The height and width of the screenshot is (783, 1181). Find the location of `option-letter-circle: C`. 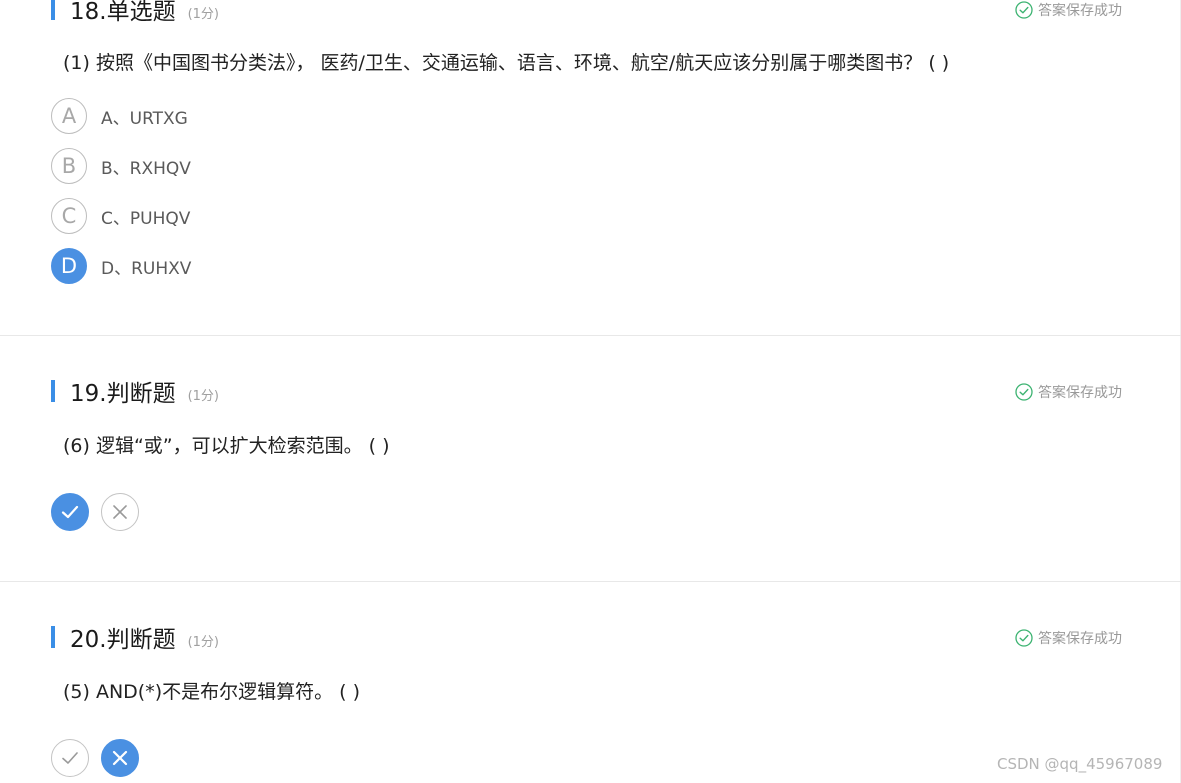

option-letter-circle: C is located at coordinates (69, 216).